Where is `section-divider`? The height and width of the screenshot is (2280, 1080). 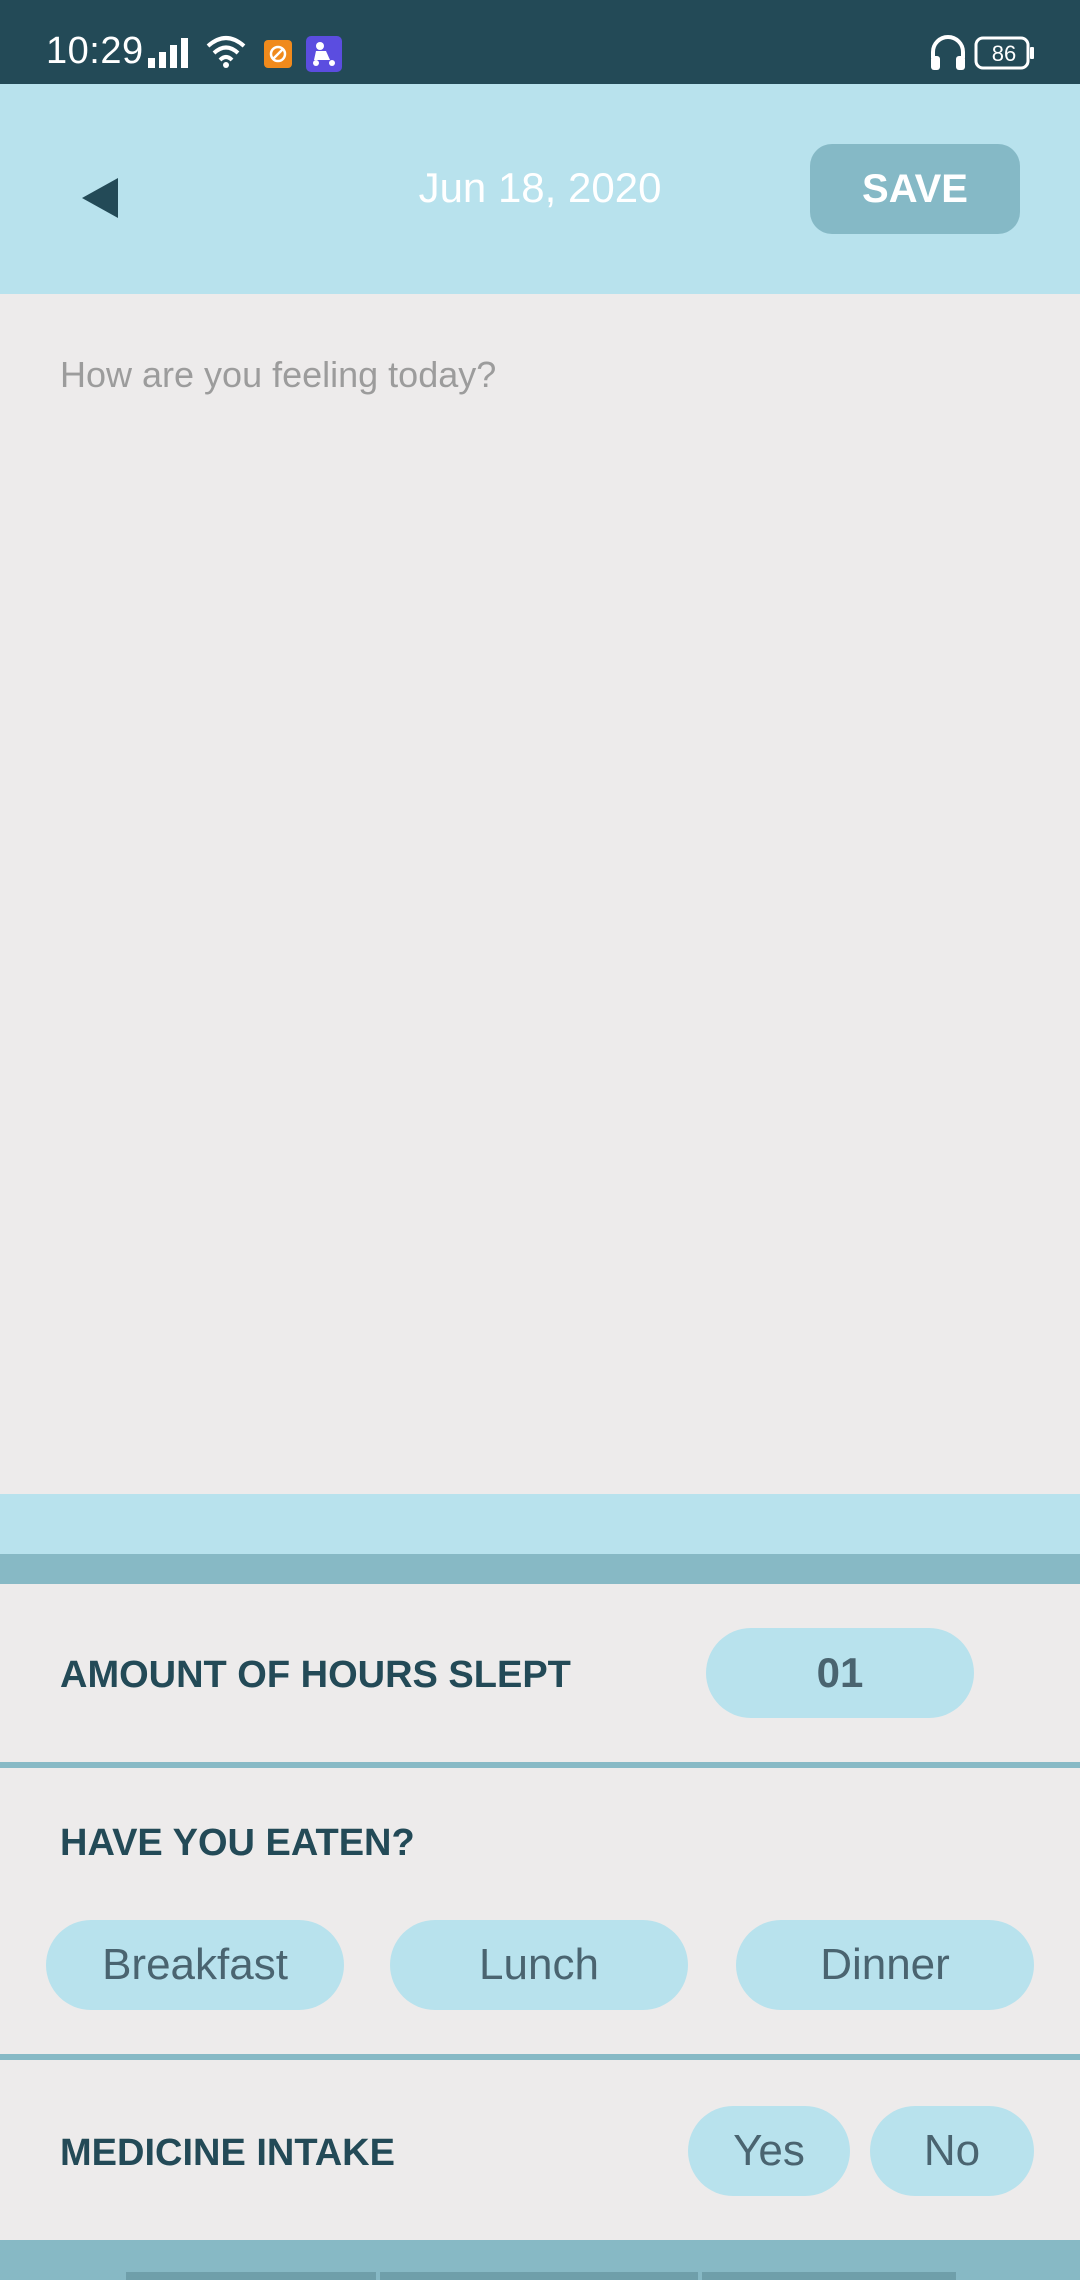
section-divider is located at coordinates (540, 1569).